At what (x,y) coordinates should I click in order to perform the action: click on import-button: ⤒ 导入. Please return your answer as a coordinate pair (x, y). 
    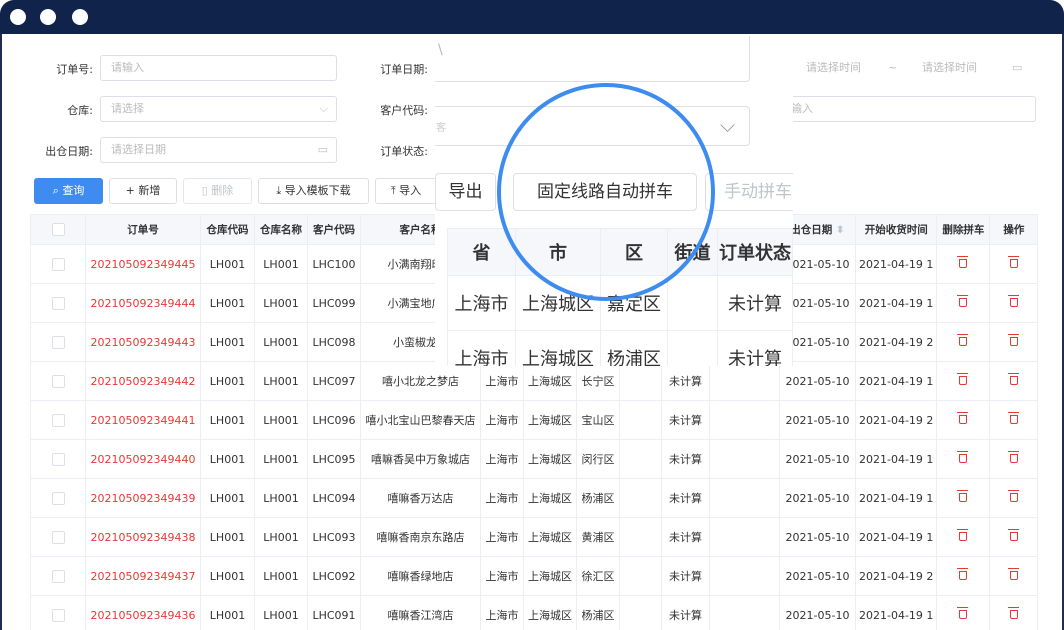
    Looking at the image, I should click on (406, 191).